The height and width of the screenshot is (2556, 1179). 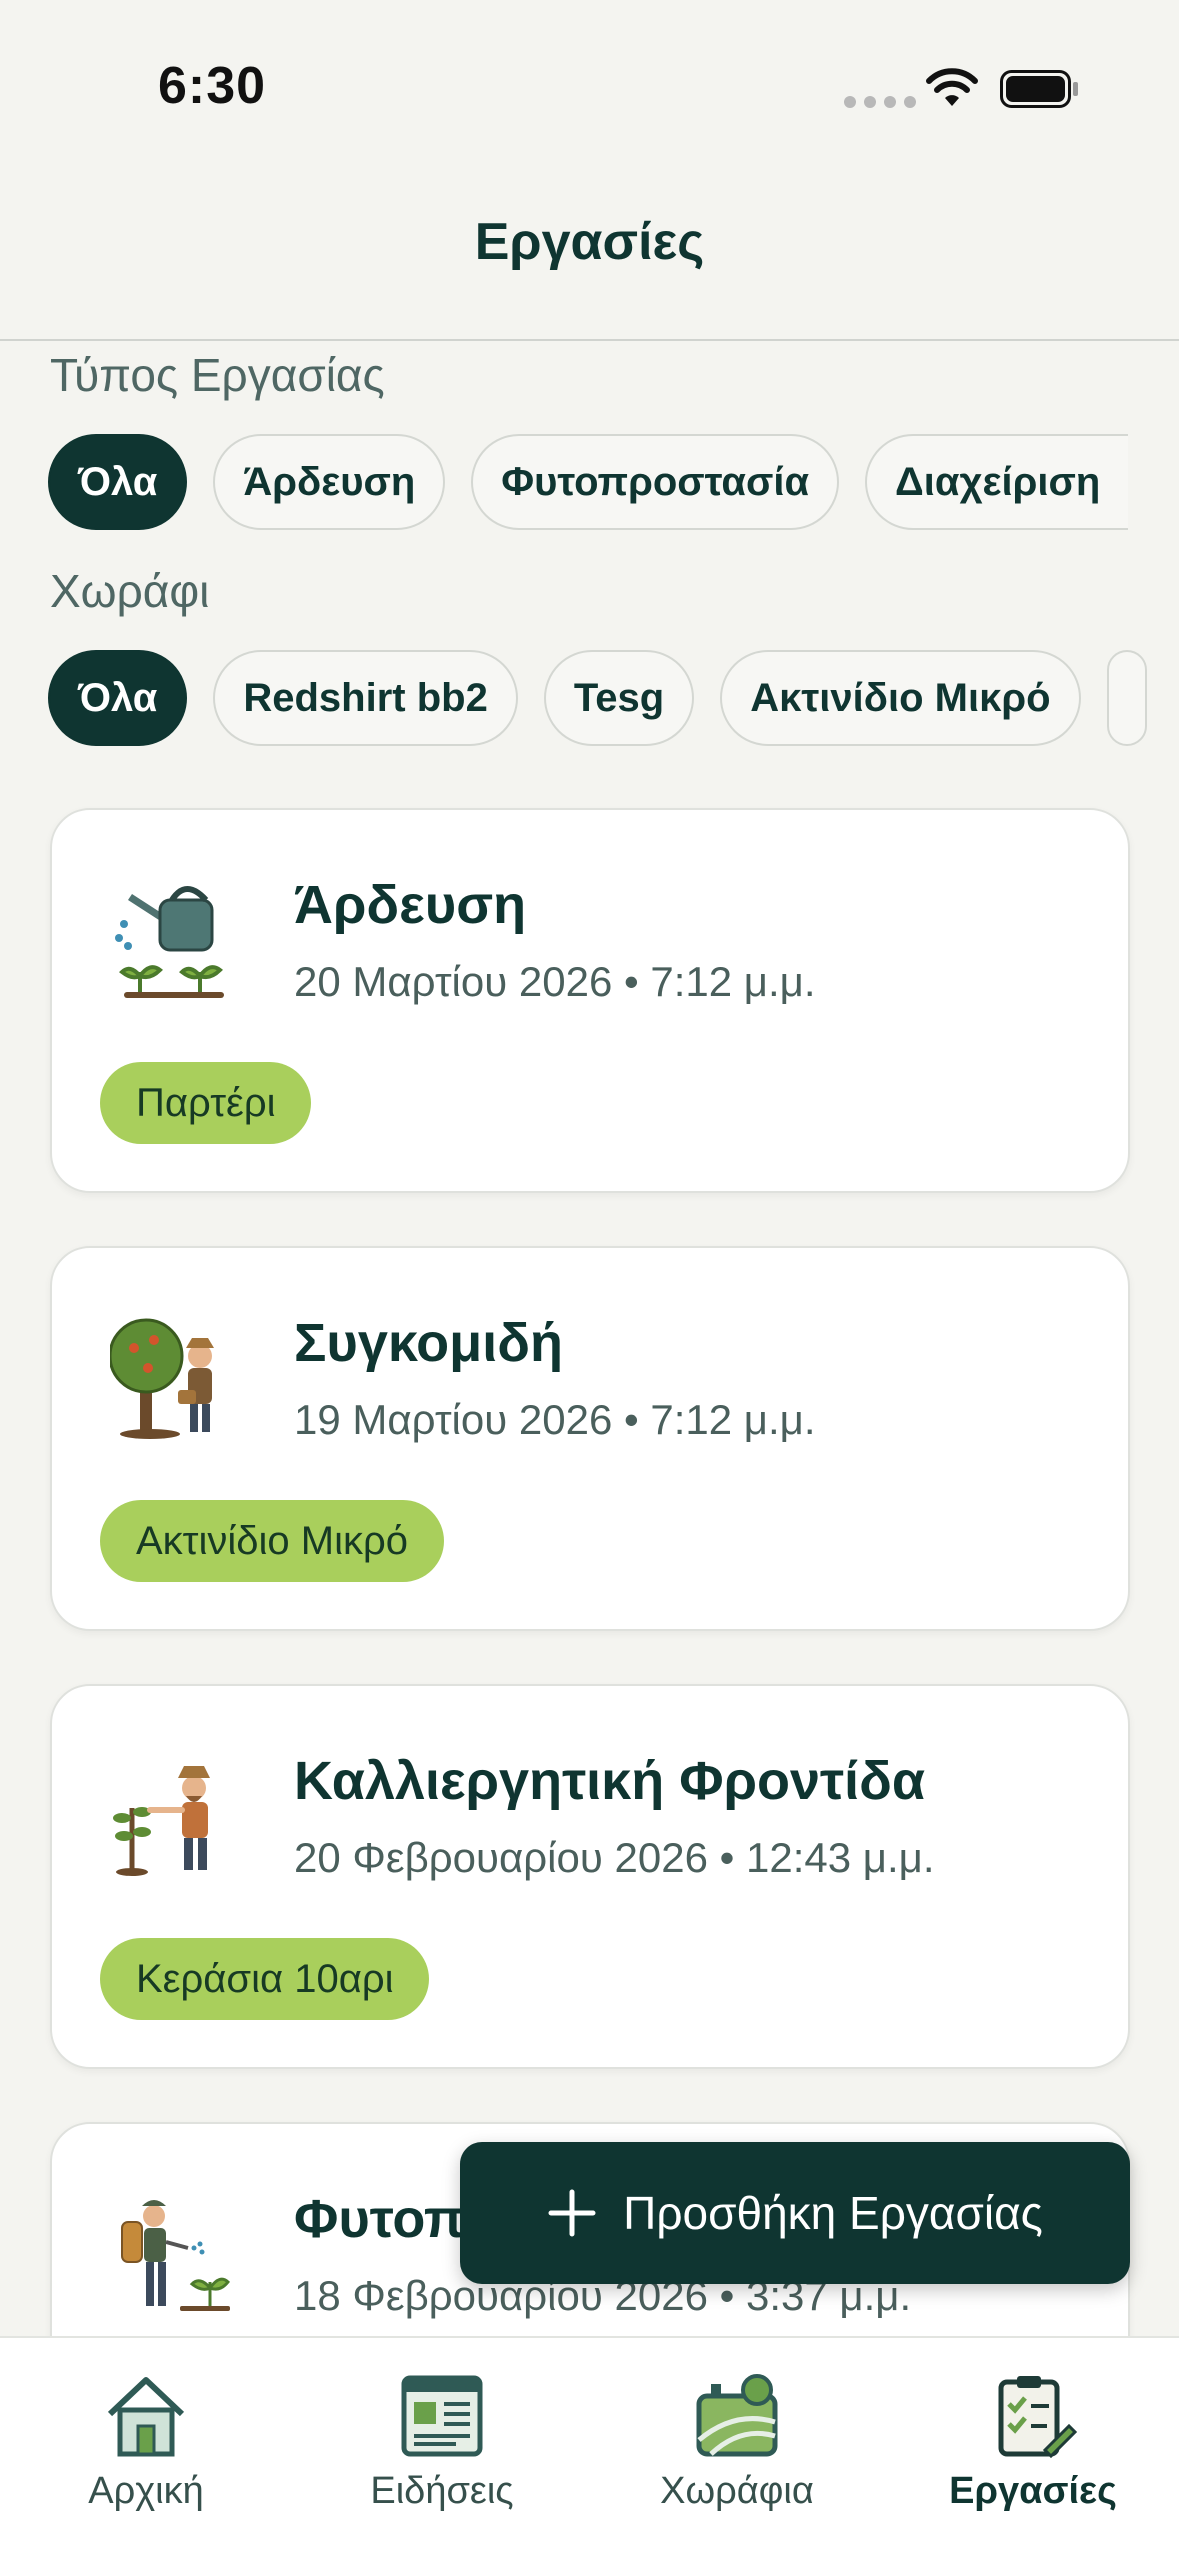 What do you see at coordinates (410, 905) in the screenshot?
I see `task-title: Άρδευση` at bounding box center [410, 905].